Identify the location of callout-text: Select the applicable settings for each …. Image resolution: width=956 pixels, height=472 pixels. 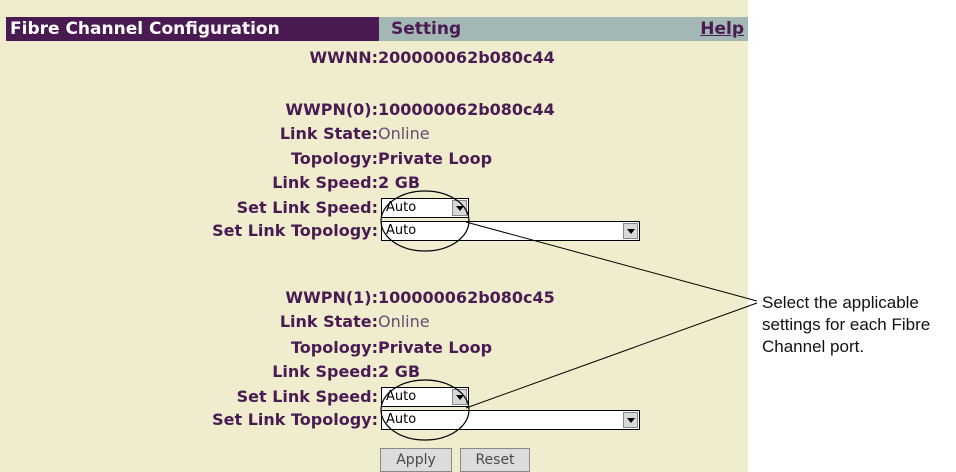
(846, 324).